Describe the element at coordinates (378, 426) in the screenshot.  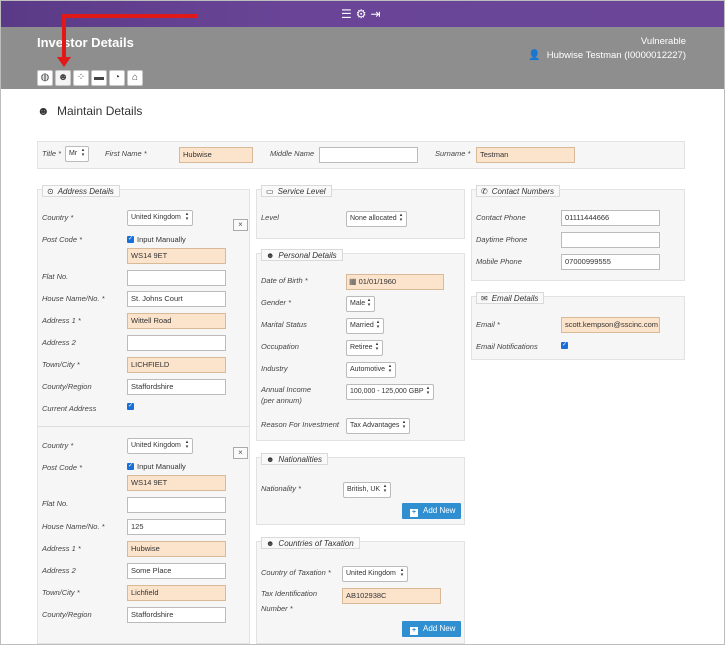
I see `reason-select: Tax Advantages` at that location.